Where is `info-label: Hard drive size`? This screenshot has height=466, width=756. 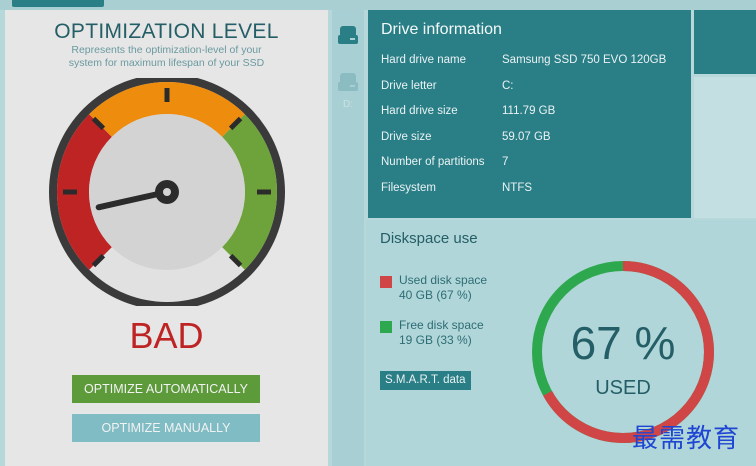 info-label: Hard drive size is located at coordinates (419, 111).